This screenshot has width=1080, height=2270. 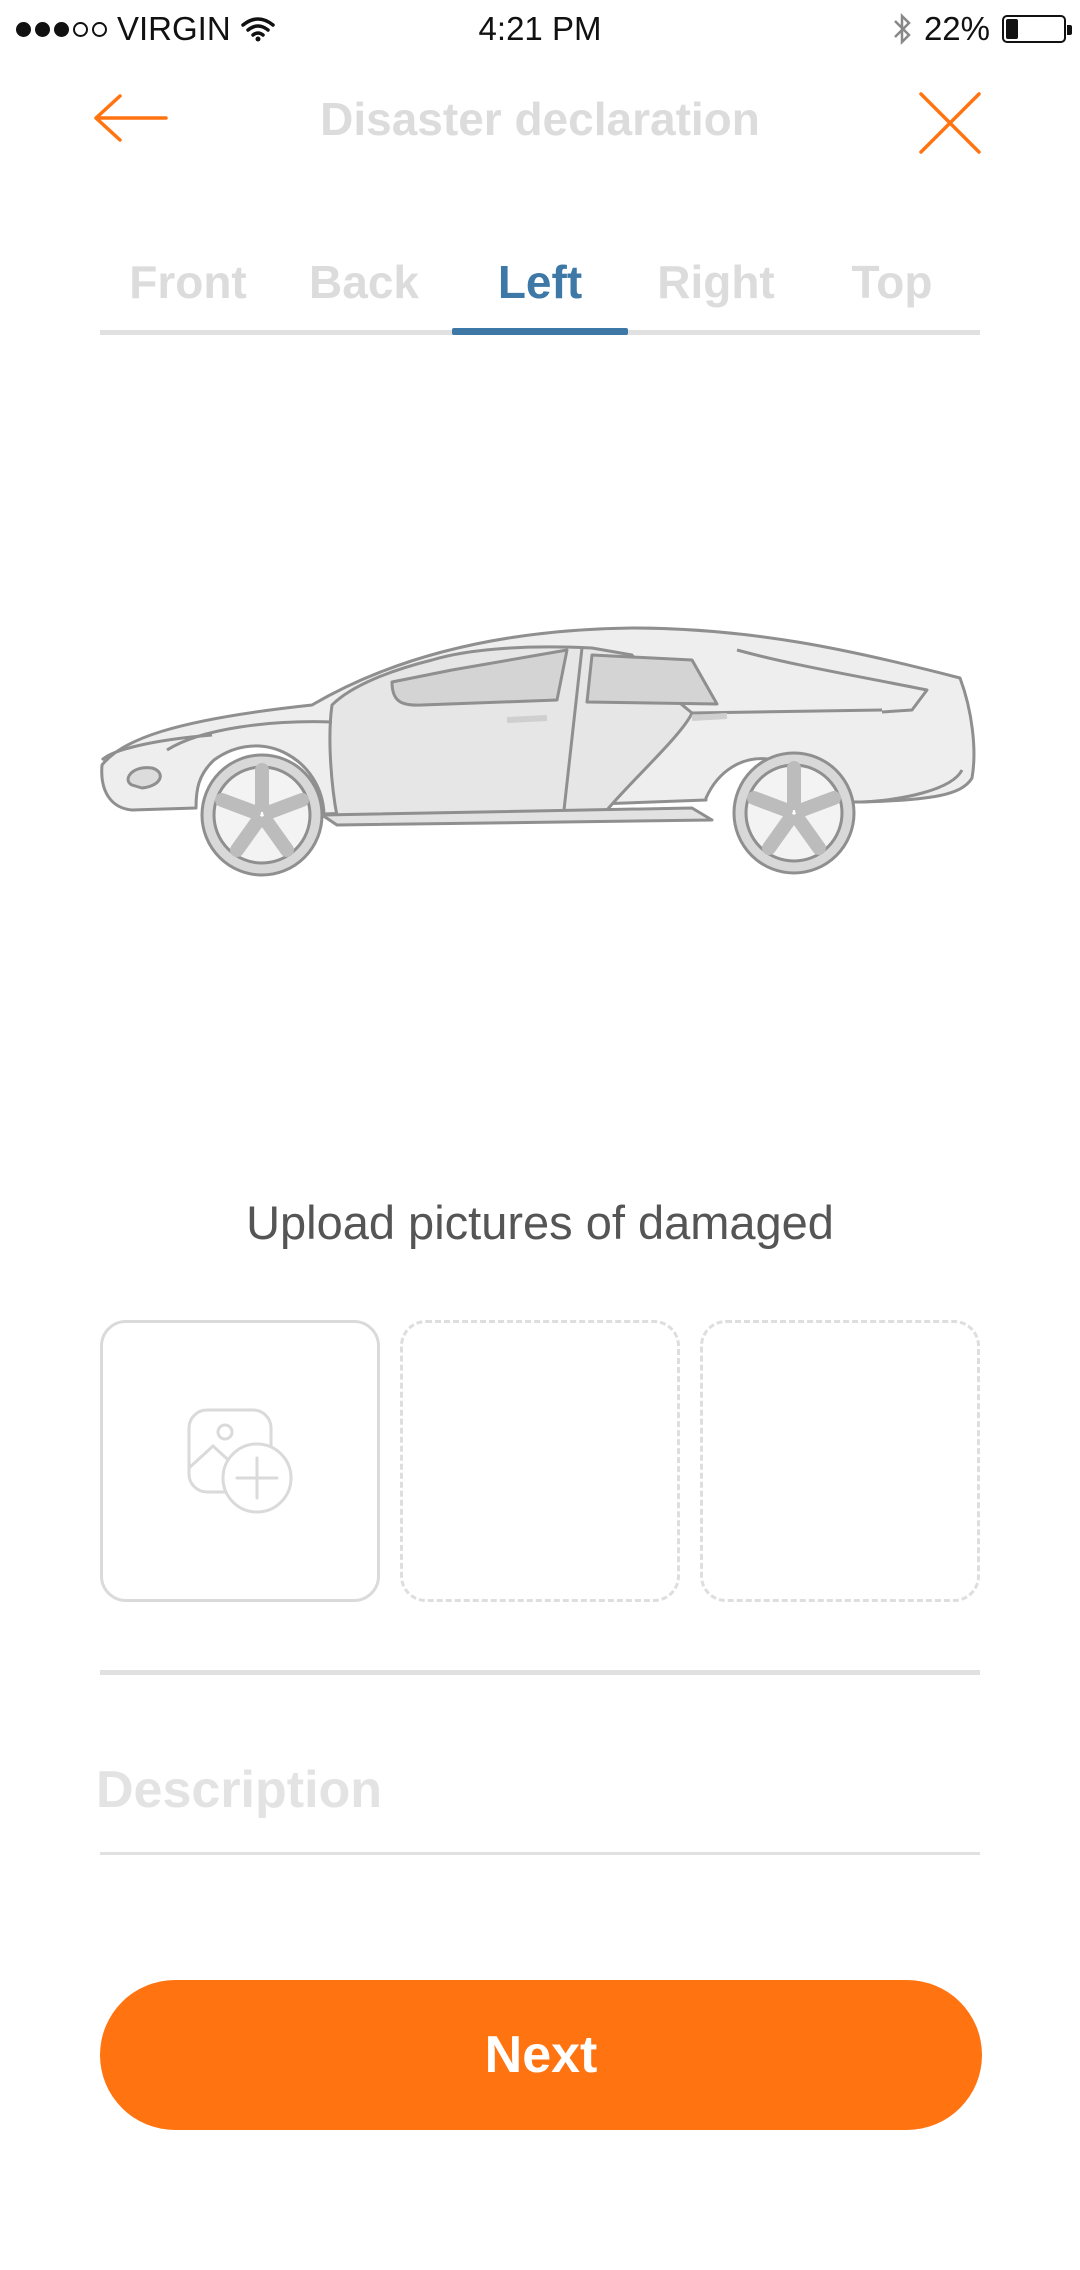 I want to click on active-tab-indicator, so click(x=540, y=331).